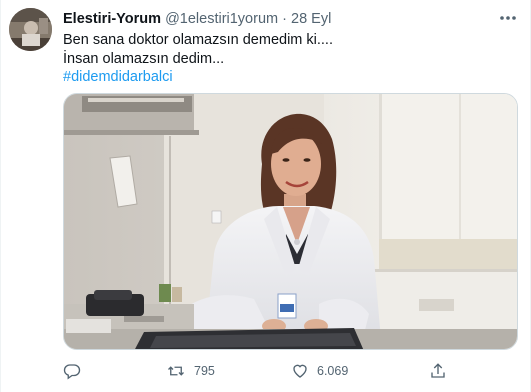  I want to click on retweet-icon, so click(176, 371).